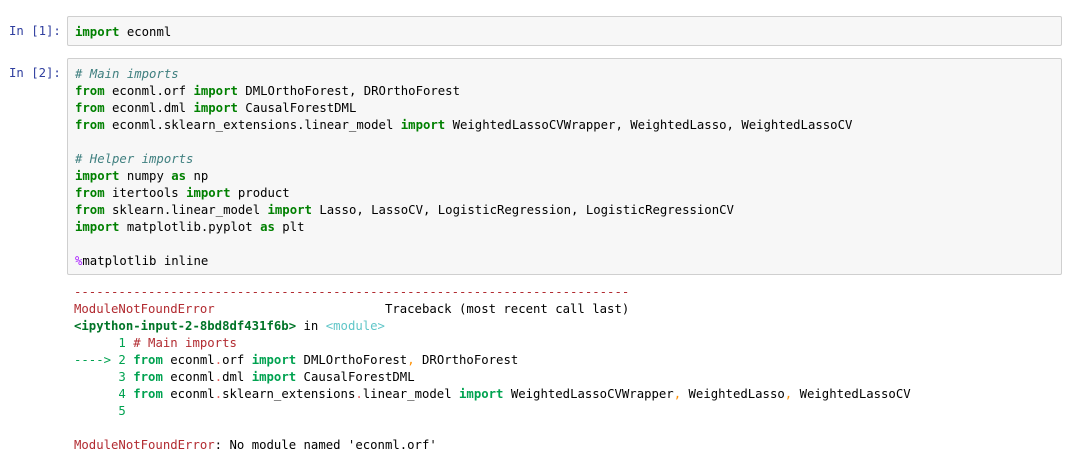 This screenshot has height=463, width=1071. What do you see at coordinates (104, 360) in the screenshot?
I see `code-token: ----> 2` at bounding box center [104, 360].